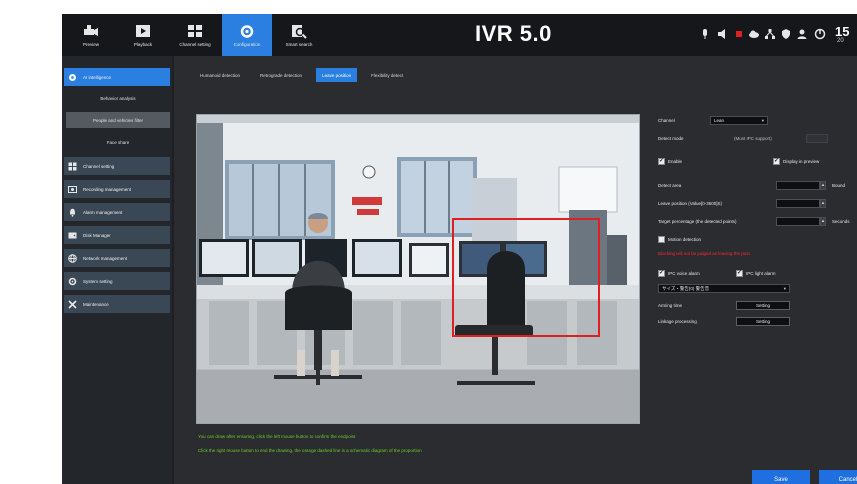  Describe the element at coordinates (763, 321) in the screenshot. I see `linkage-setting-button: Setting` at that location.